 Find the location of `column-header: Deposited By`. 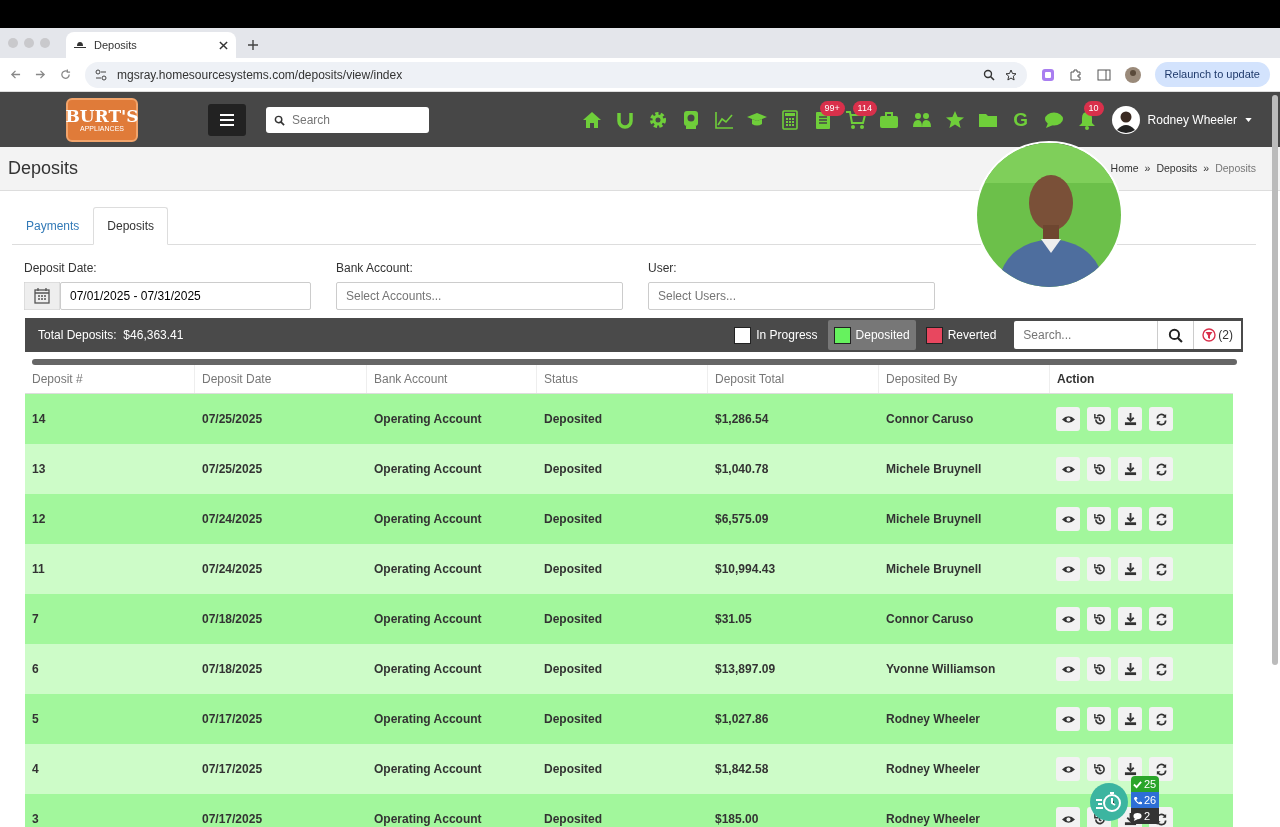

column-header: Deposited By is located at coordinates (964, 379).